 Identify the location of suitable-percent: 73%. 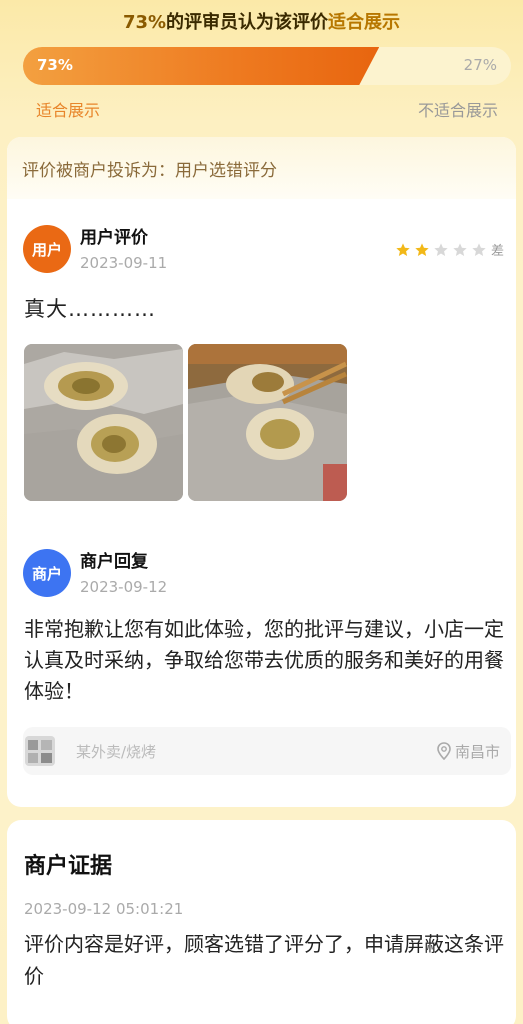
(55, 65).